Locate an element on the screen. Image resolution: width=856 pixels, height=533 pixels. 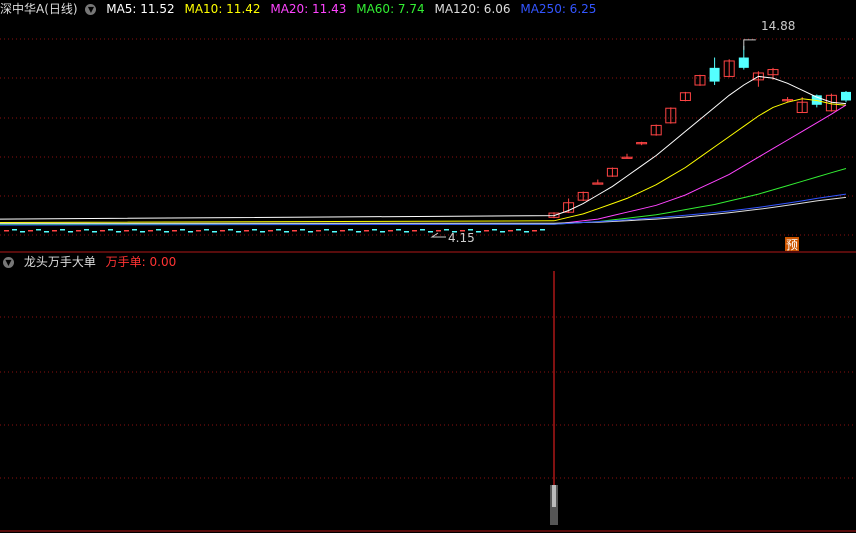
low-marker is located at coordinates (438, 235).